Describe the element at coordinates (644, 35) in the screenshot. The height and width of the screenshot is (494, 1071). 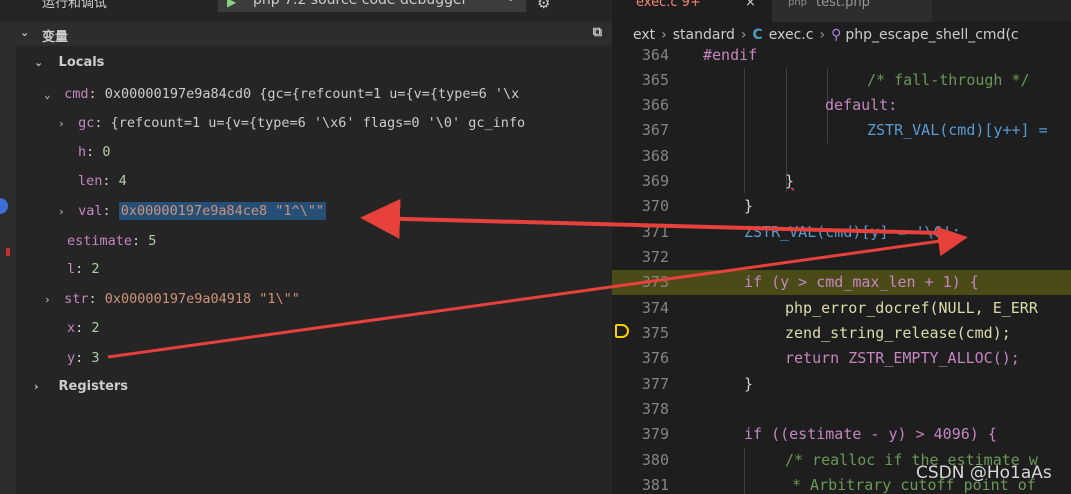
I see `breadcrumb-folder: ext` at that location.